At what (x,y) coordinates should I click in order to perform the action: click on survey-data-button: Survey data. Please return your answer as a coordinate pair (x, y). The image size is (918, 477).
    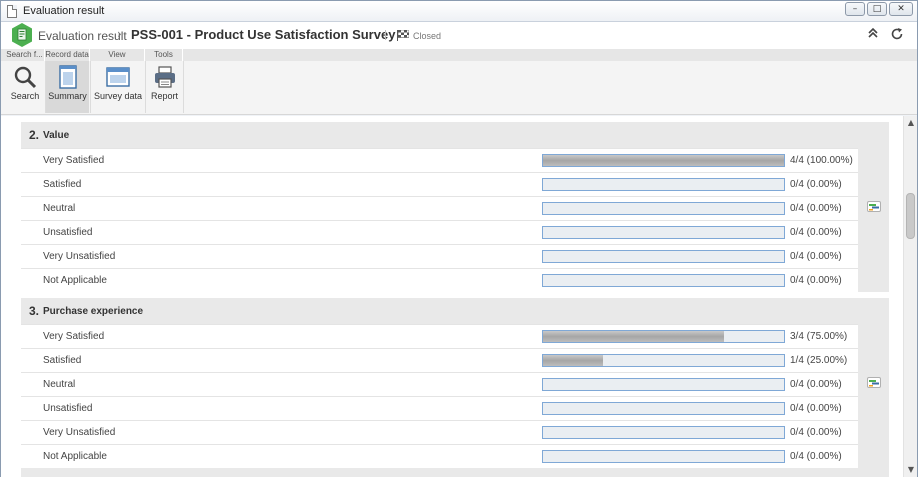
    Looking at the image, I should click on (118, 87).